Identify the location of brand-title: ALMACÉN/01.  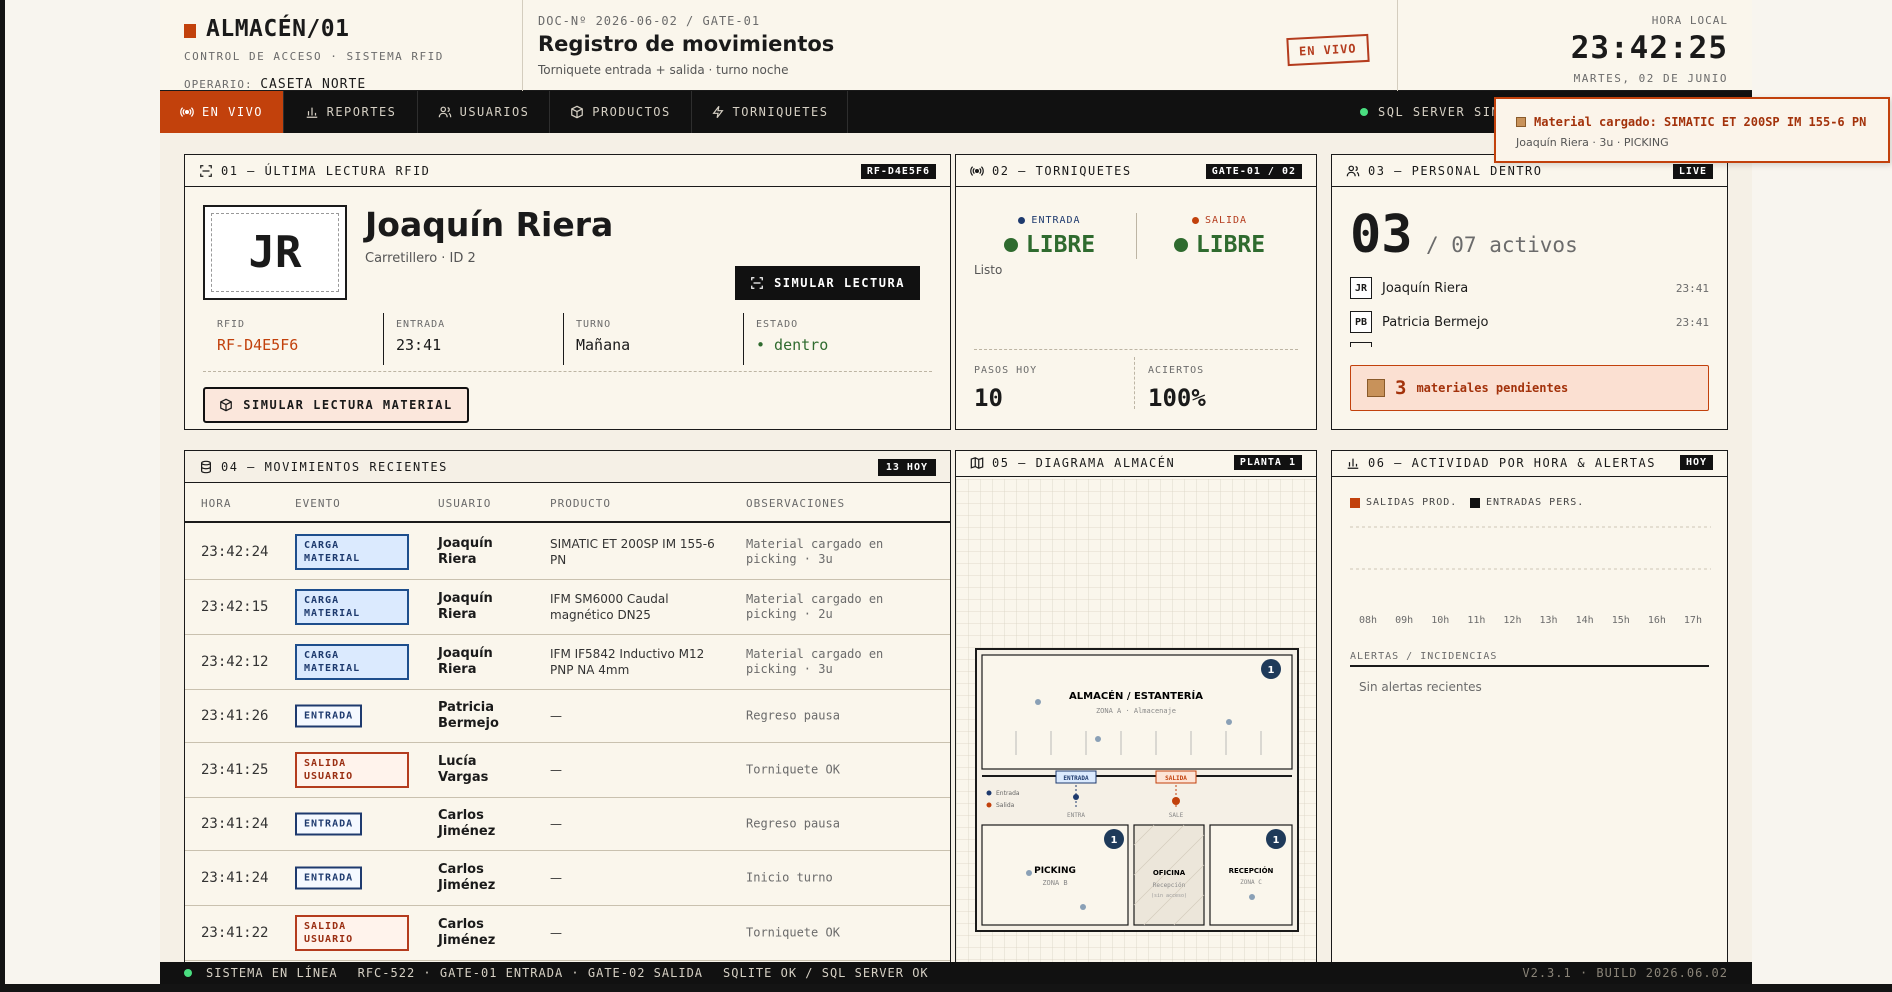
(278, 29).